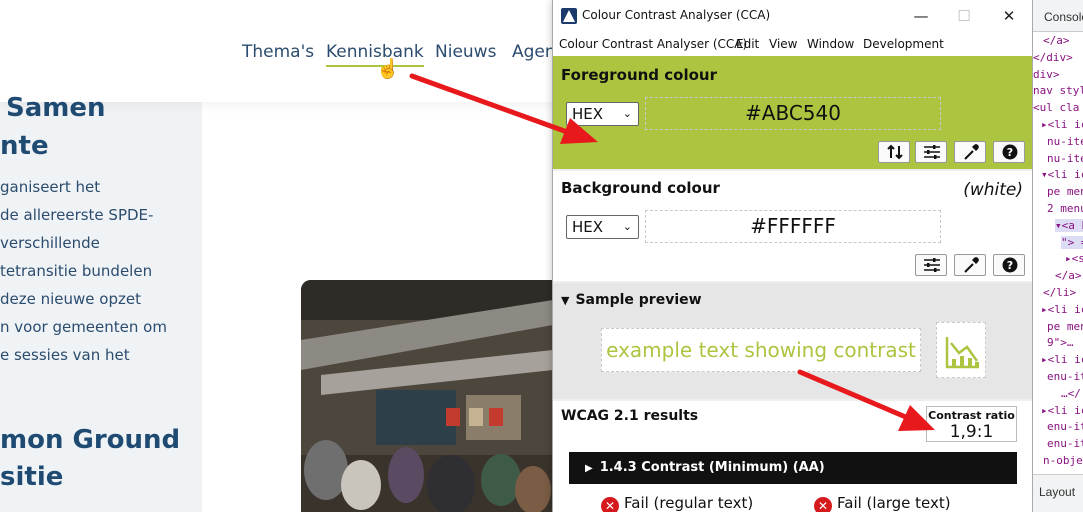 This screenshot has width=1083, height=512. What do you see at coordinates (1063, 17) in the screenshot?
I see `tab-console: Console` at bounding box center [1063, 17].